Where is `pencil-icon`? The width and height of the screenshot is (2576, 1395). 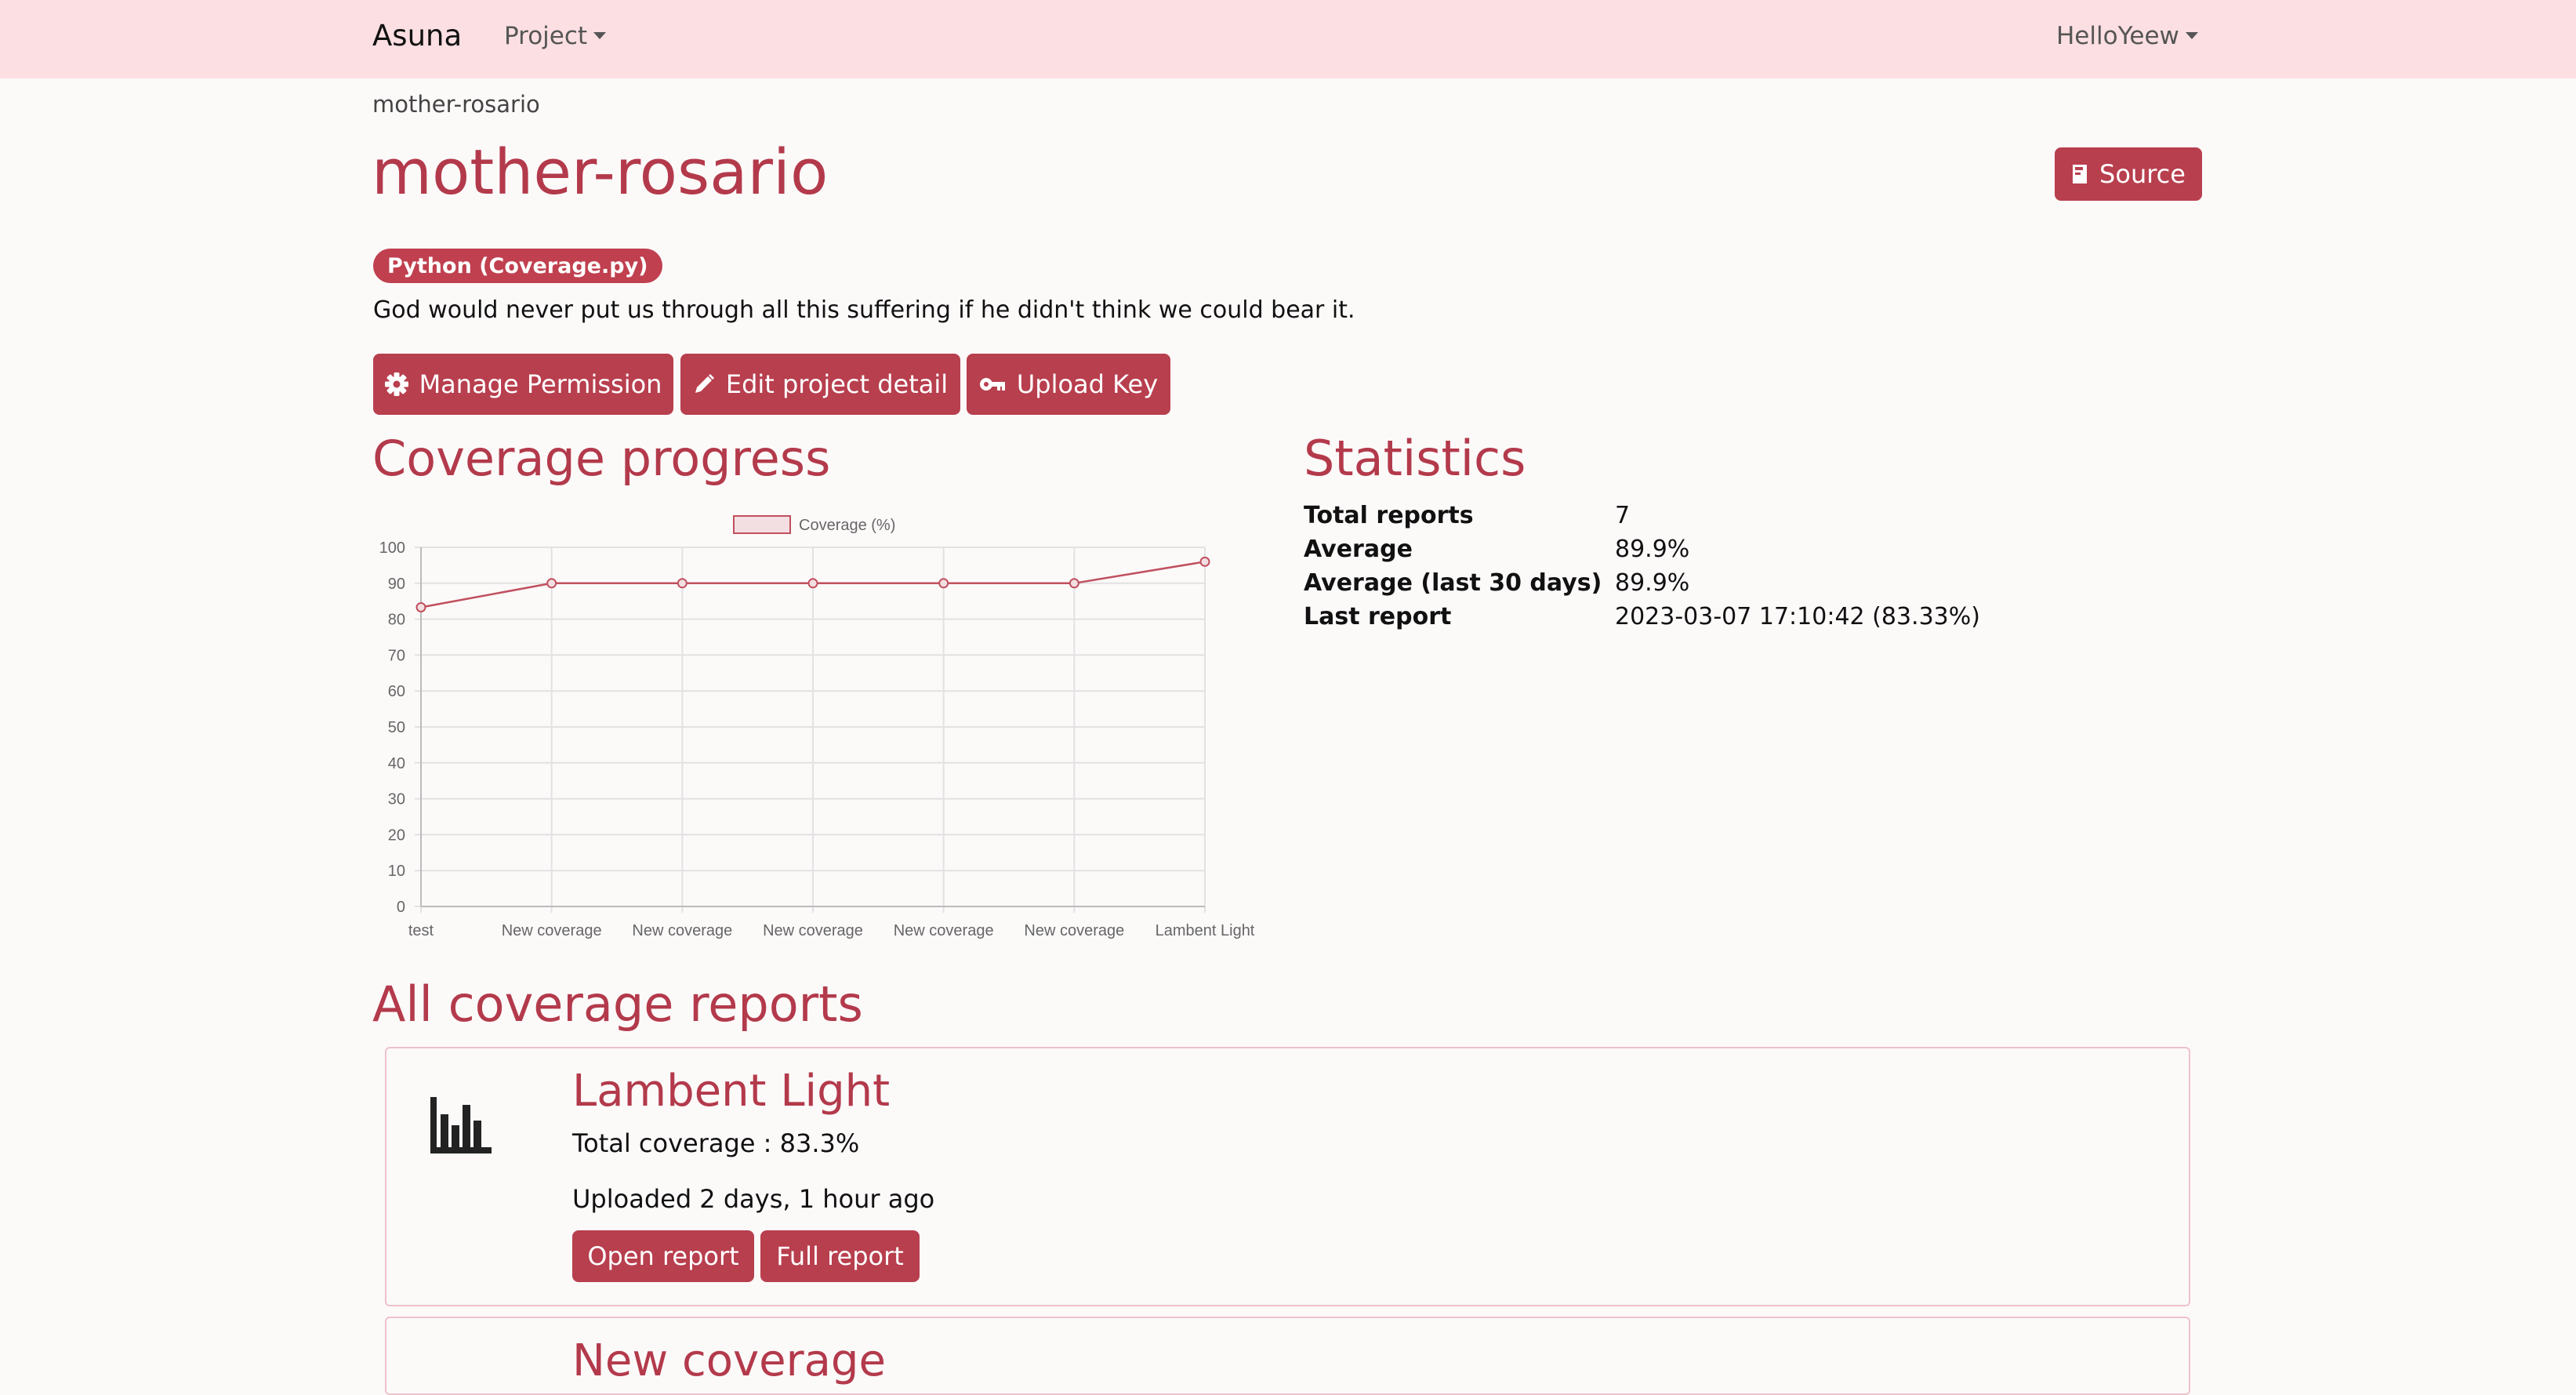 pencil-icon is located at coordinates (704, 384).